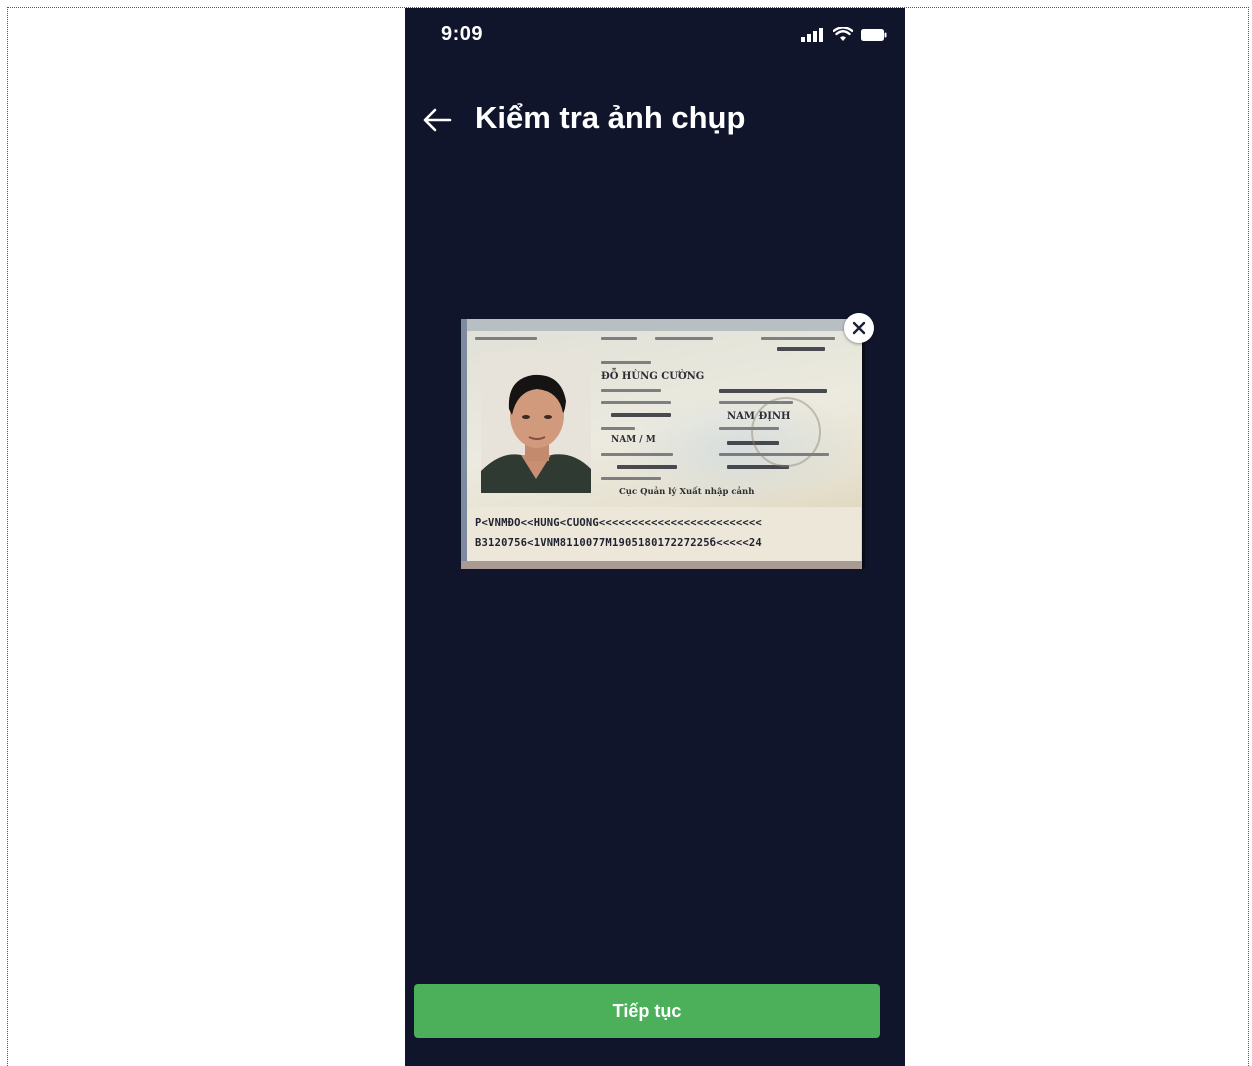 The image size is (1252, 1066). Describe the element at coordinates (813, 37) in the screenshot. I see `signal-icon` at that location.